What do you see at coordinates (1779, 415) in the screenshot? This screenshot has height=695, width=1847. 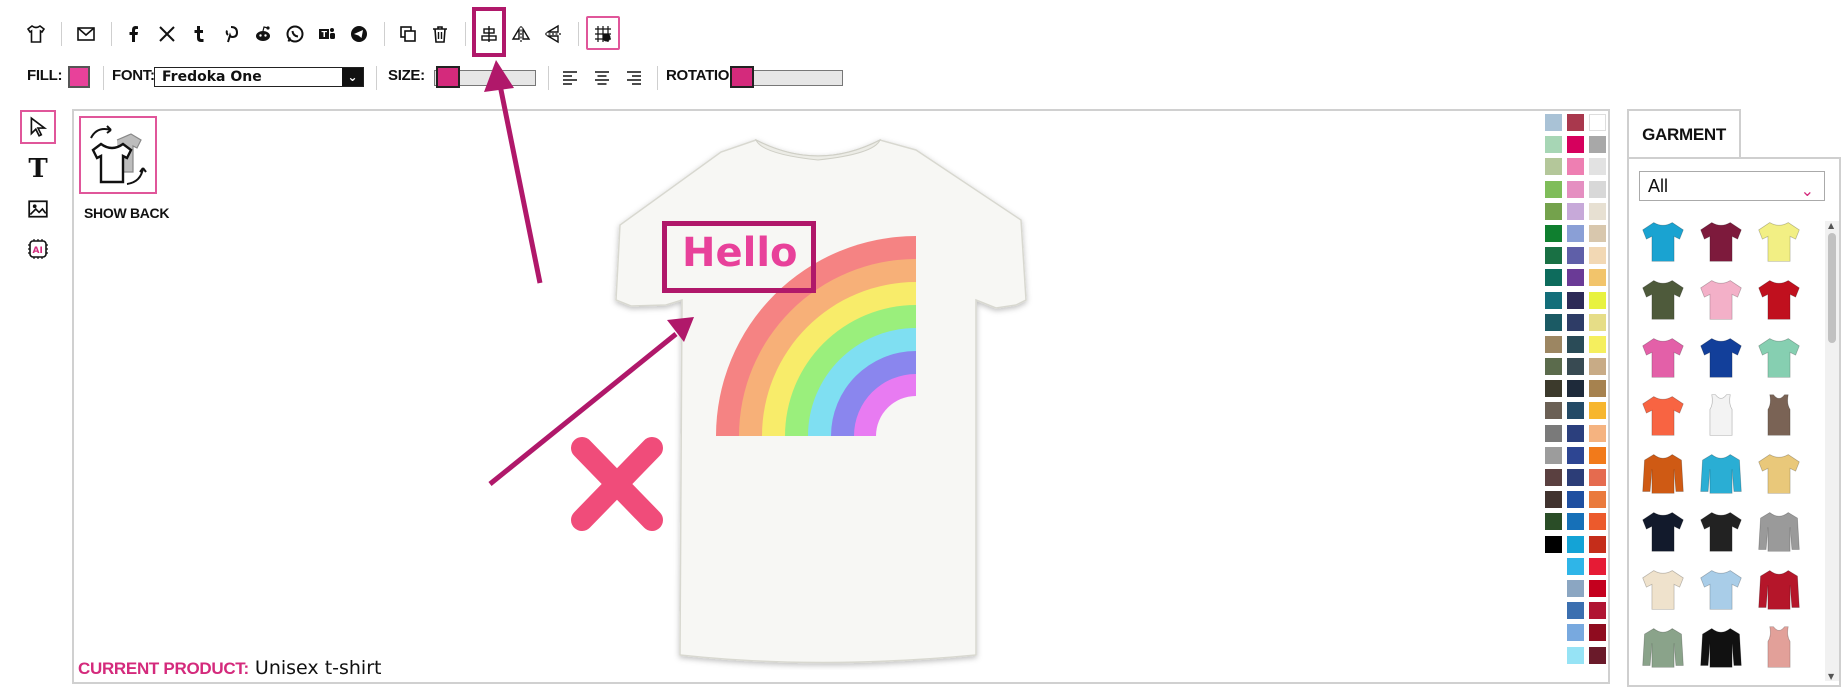 I see `garment-item-brown-tank` at bounding box center [1779, 415].